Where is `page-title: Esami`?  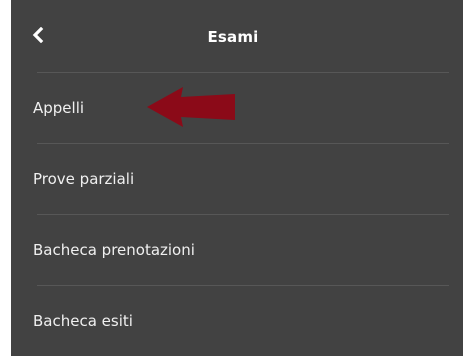 page-title: Esami is located at coordinates (233, 37).